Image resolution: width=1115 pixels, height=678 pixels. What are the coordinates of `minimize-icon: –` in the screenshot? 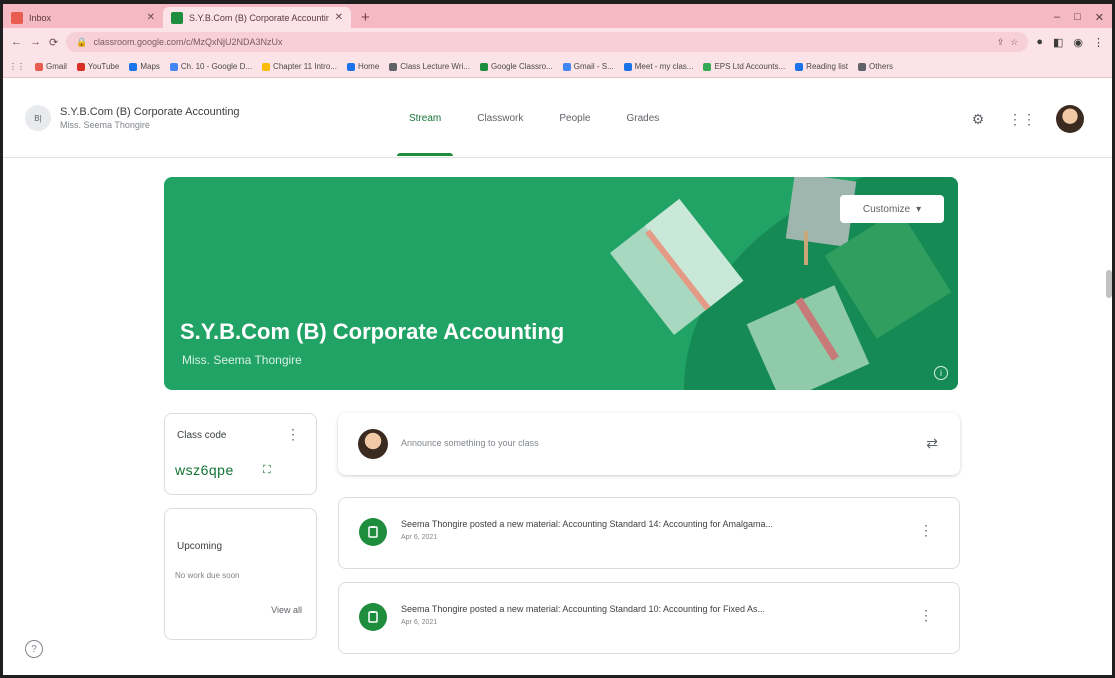 It's located at (1057, 17).